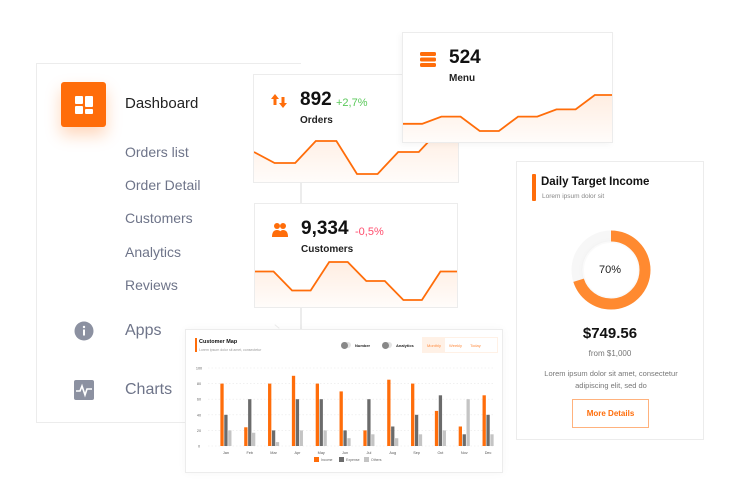  I want to click on menu-stack-icon, so click(429, 60).